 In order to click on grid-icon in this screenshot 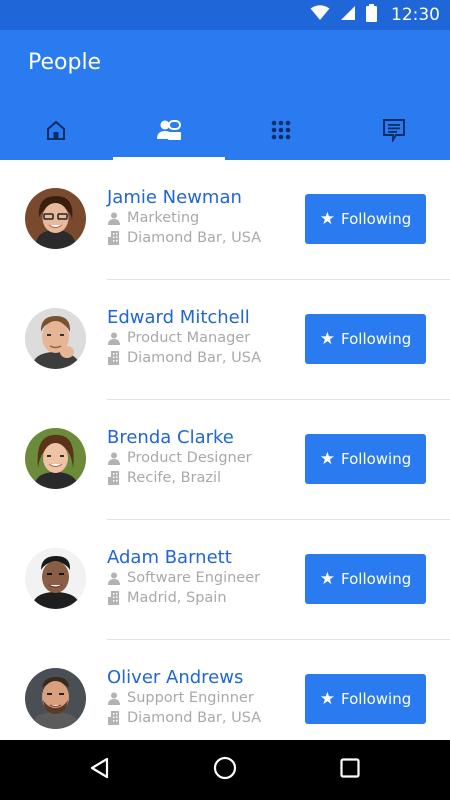, I will do `click(281, 132)`.